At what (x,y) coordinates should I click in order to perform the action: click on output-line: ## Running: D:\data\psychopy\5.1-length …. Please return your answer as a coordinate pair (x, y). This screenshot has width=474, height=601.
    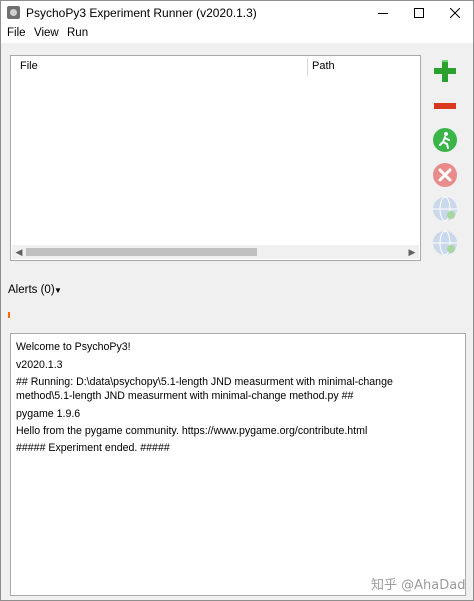
    Looking at the image, I should click on (204, 382).